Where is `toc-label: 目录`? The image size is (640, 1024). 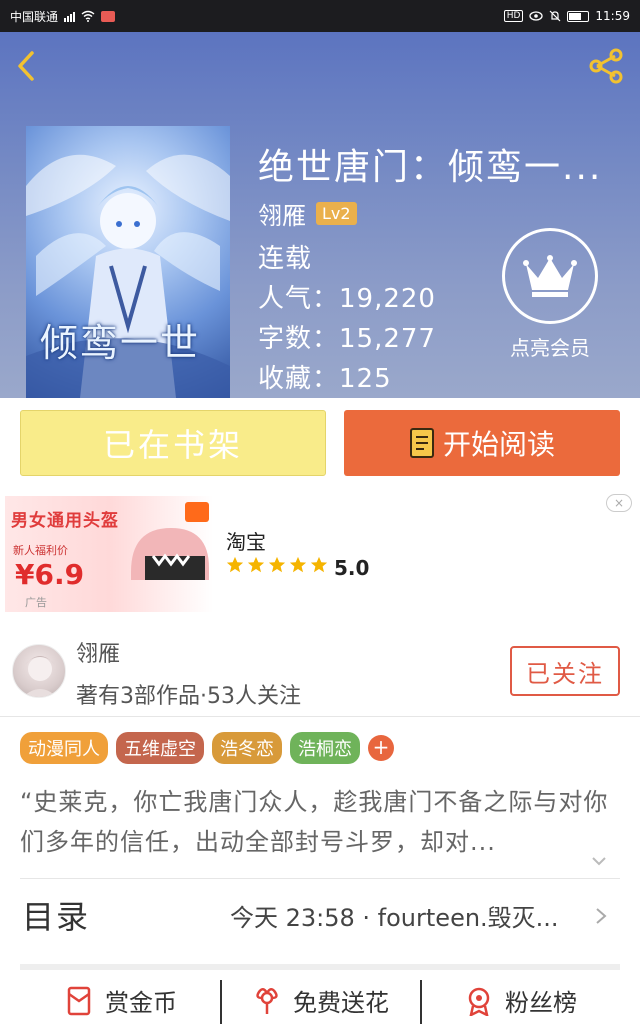 toc-label: 目录 is located at coordinates (56, 915).